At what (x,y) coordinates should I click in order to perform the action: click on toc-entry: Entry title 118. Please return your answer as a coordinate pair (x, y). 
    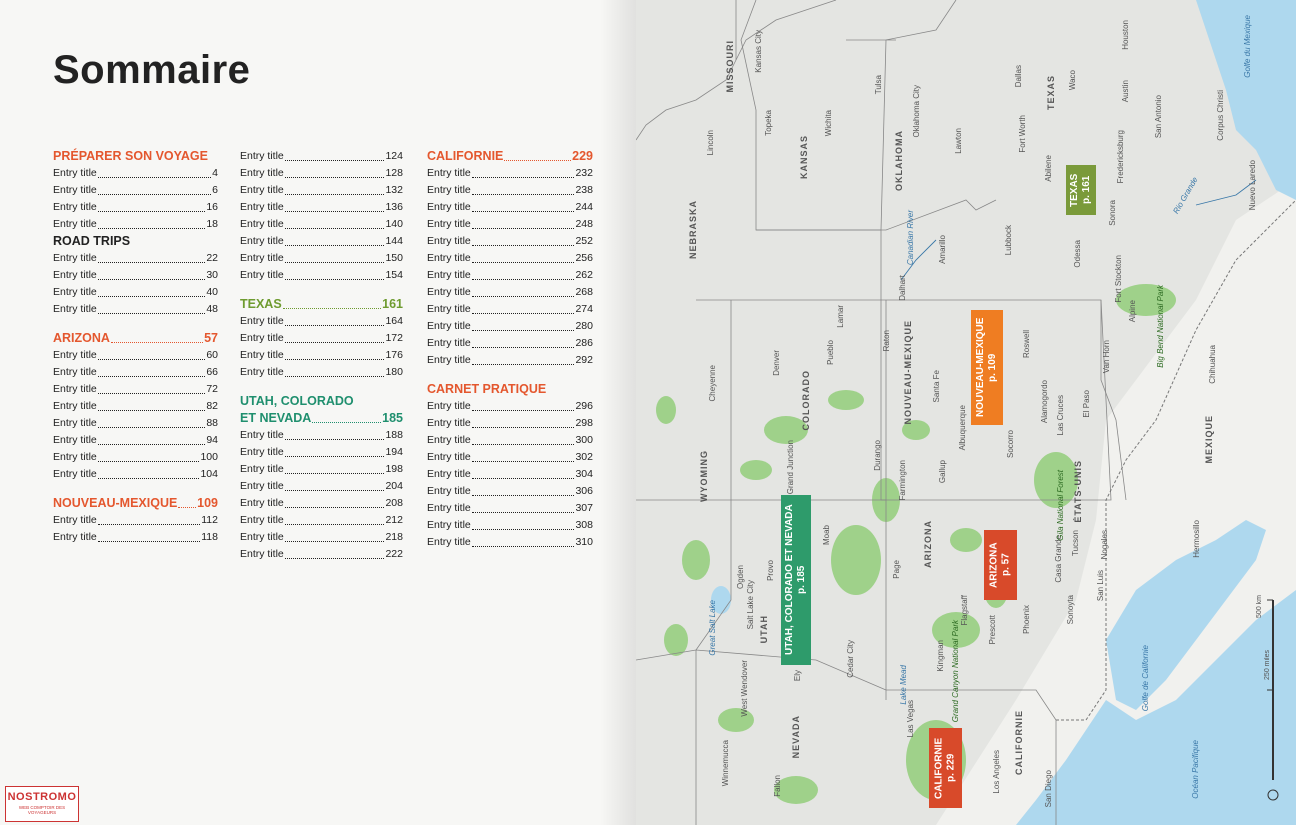
    Looking at the image, I should click on (135, 537).